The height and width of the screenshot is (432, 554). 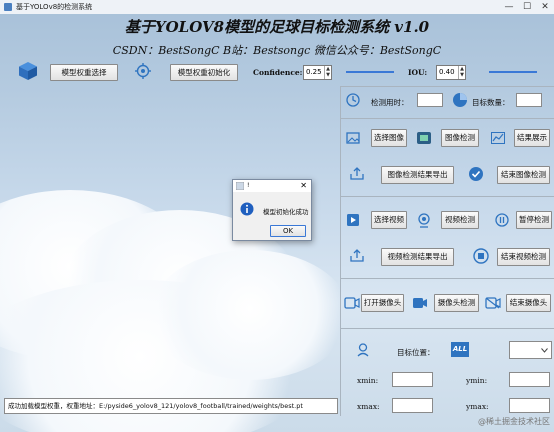 What do you see at coordinates (143, 71) in the screenshot?
I see `target-settings-icon` at bounding box center [143, 71].